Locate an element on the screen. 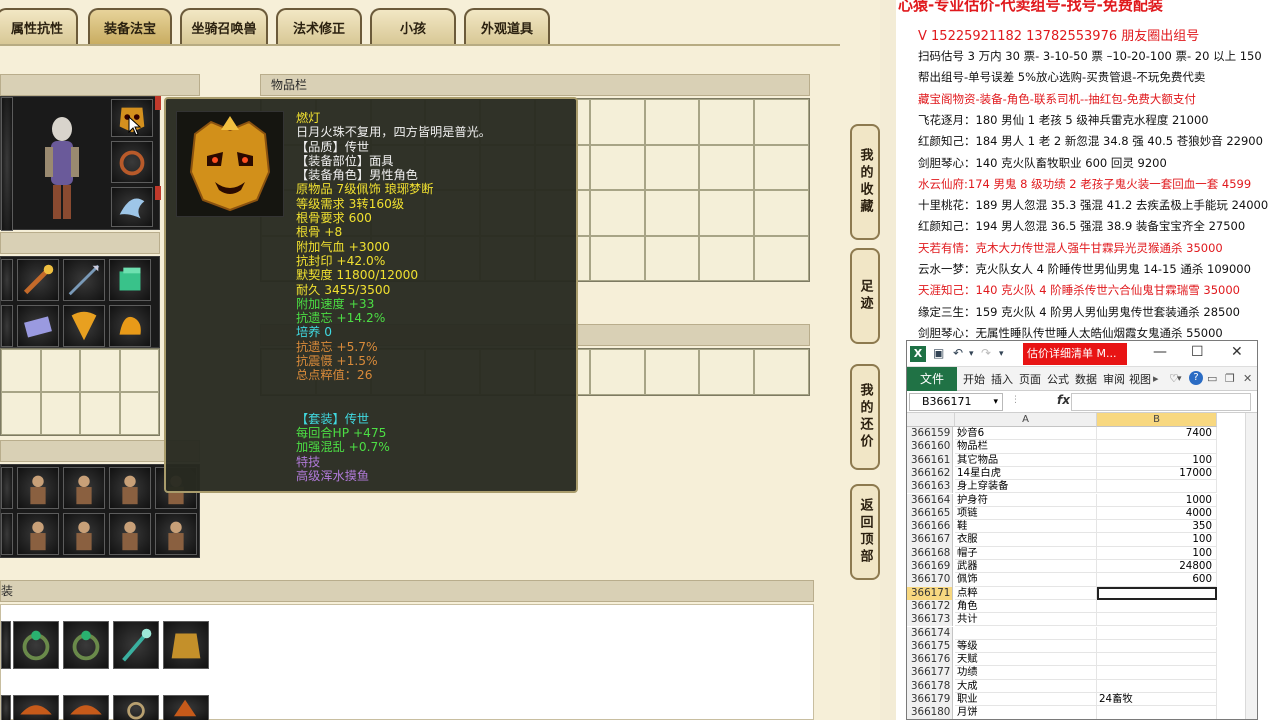  sheet-vertical-scrollbar is located at coordinates (1251, 566).